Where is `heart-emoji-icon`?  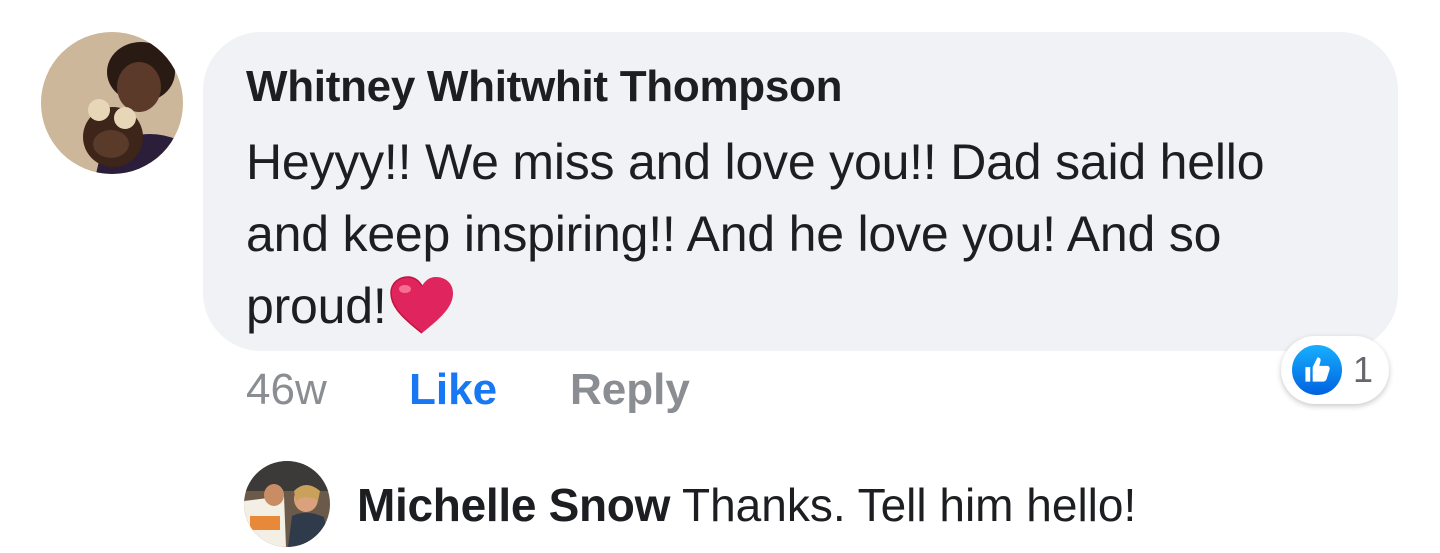 heart-emoji-icon is located at coordinates (422, 306).